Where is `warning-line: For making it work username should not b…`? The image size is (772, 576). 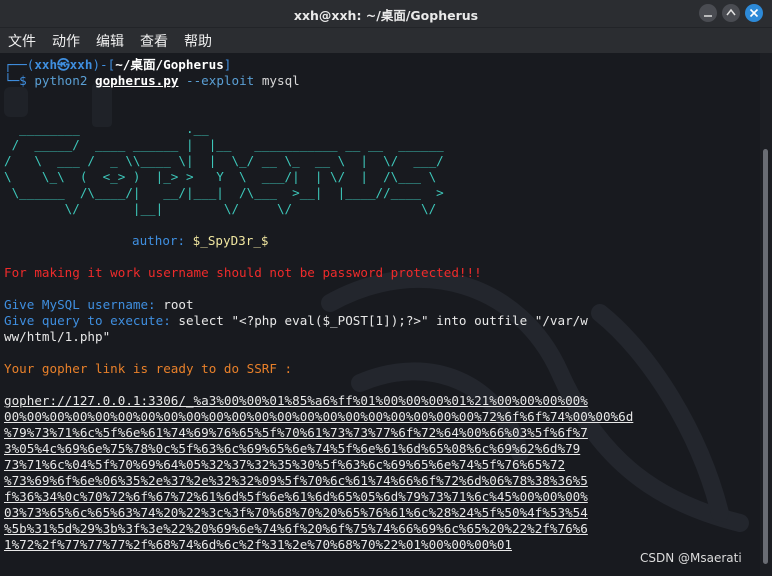
warning-line: For making it work username should not b… is located at coordinates (243, 272).